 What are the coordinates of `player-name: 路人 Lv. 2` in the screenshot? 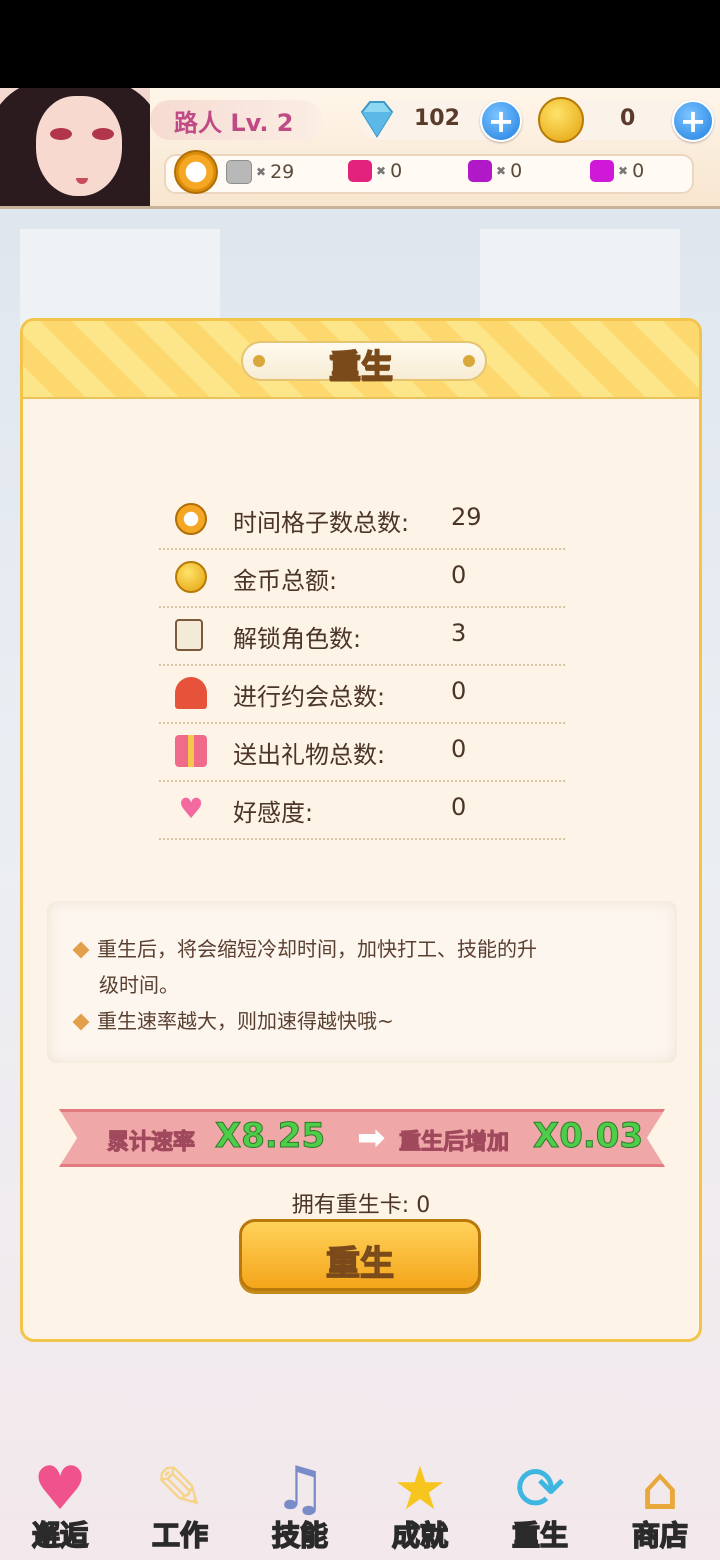 It's located at (234, 122).